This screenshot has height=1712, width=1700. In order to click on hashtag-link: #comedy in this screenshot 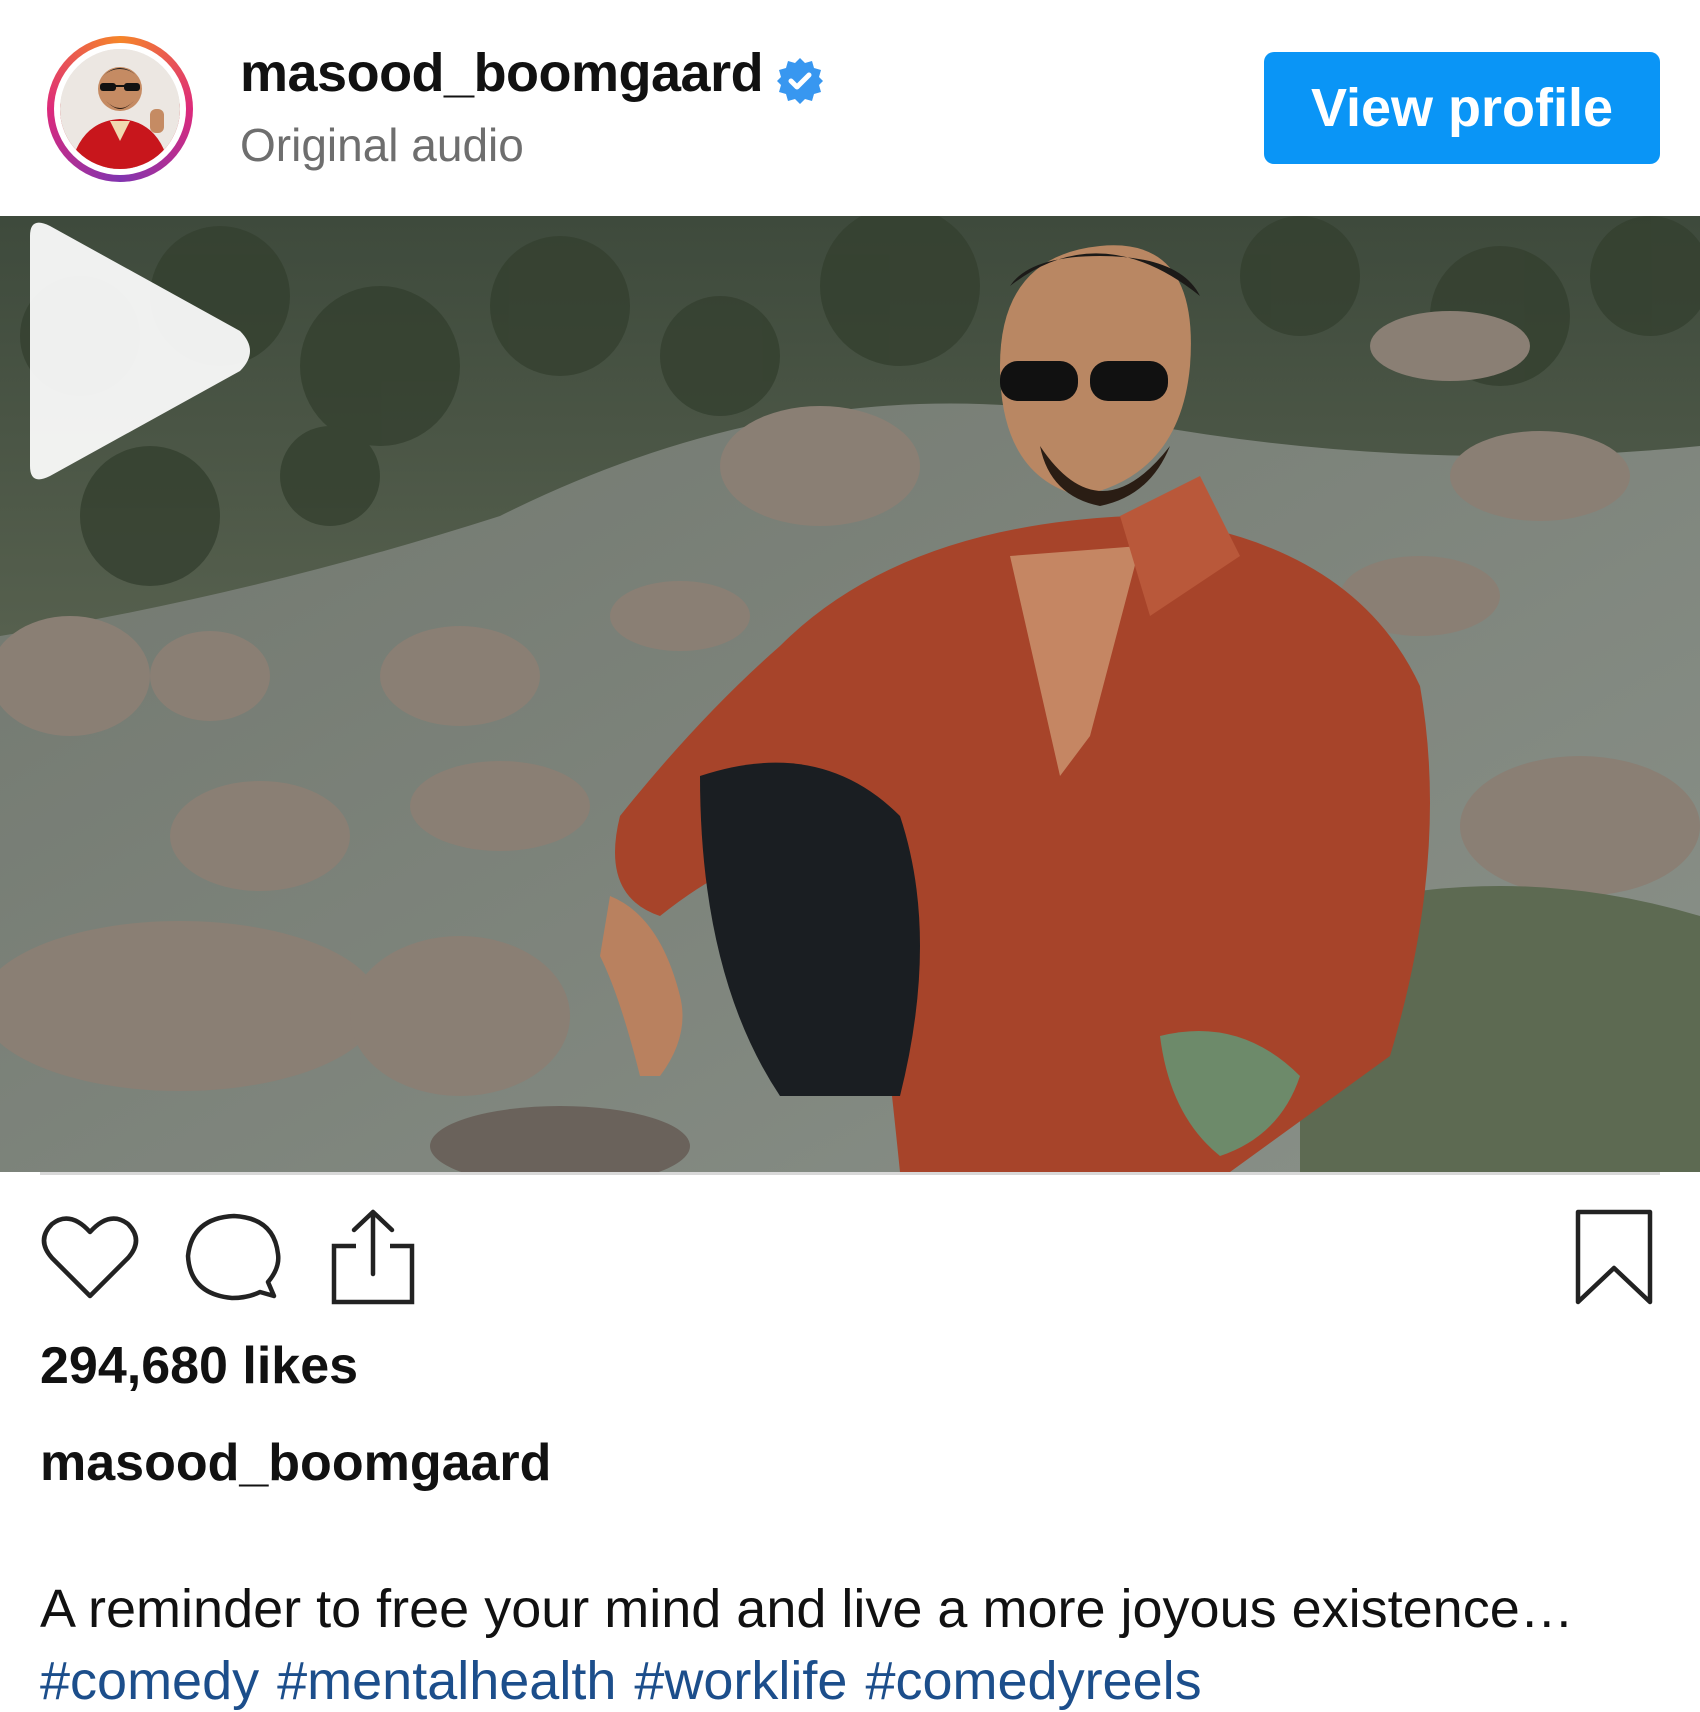, I will do `click(149, 1681)`.